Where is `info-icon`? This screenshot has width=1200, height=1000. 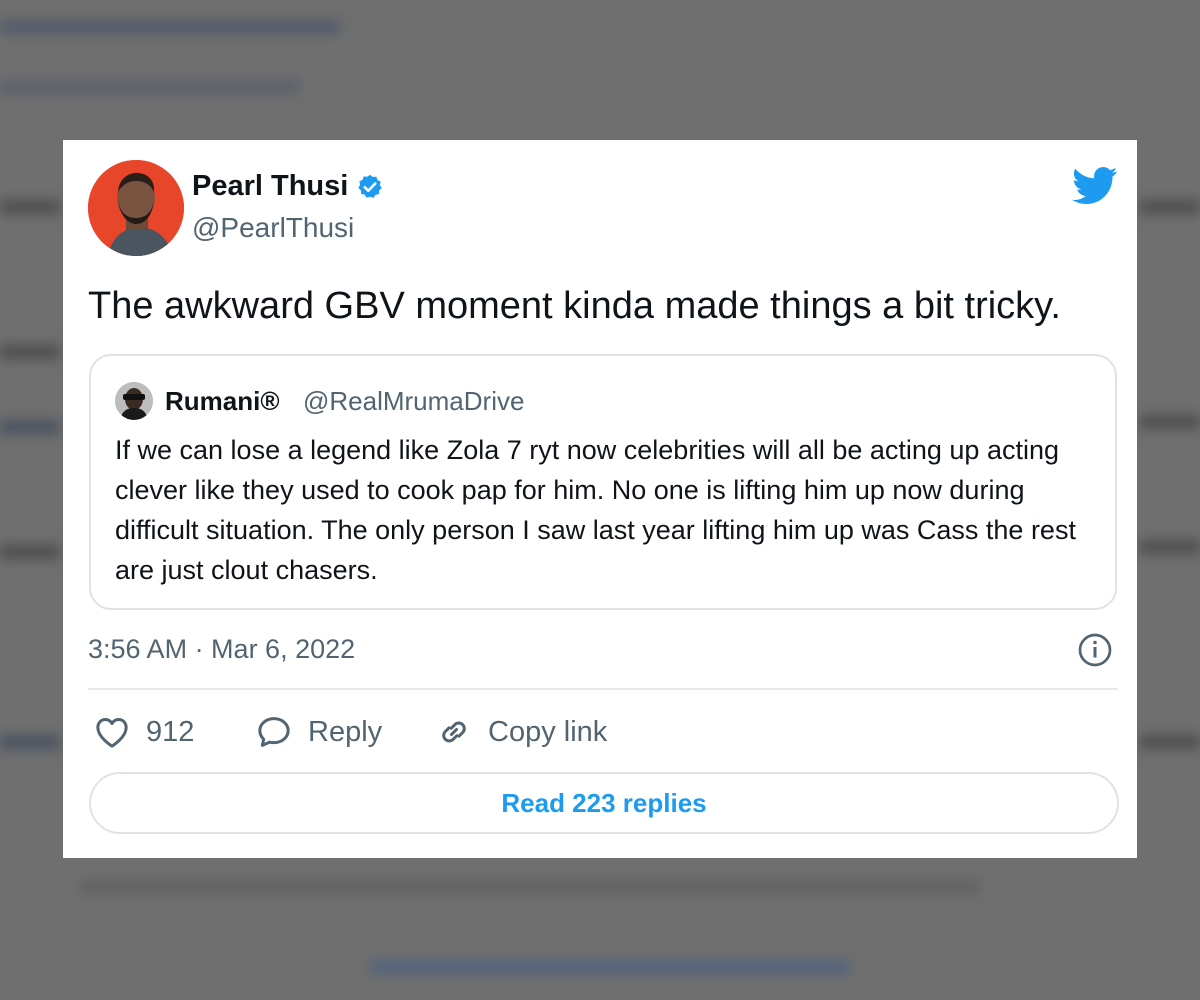
info-icon is located at coordinates (1095, 650).